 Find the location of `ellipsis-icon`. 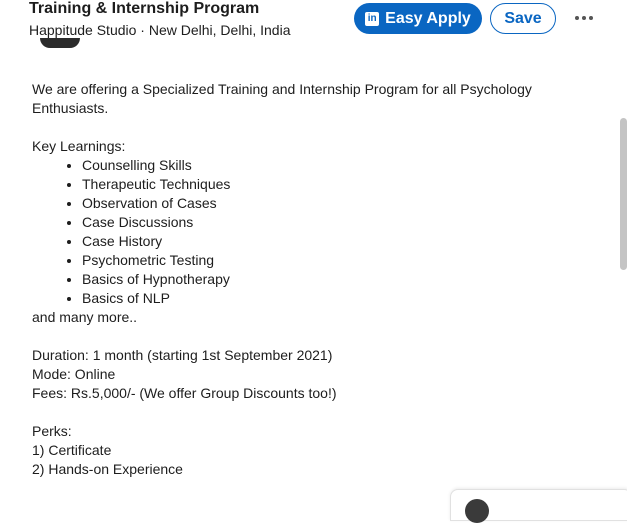

ellipsis-icon is located at coordinates (584, 18).